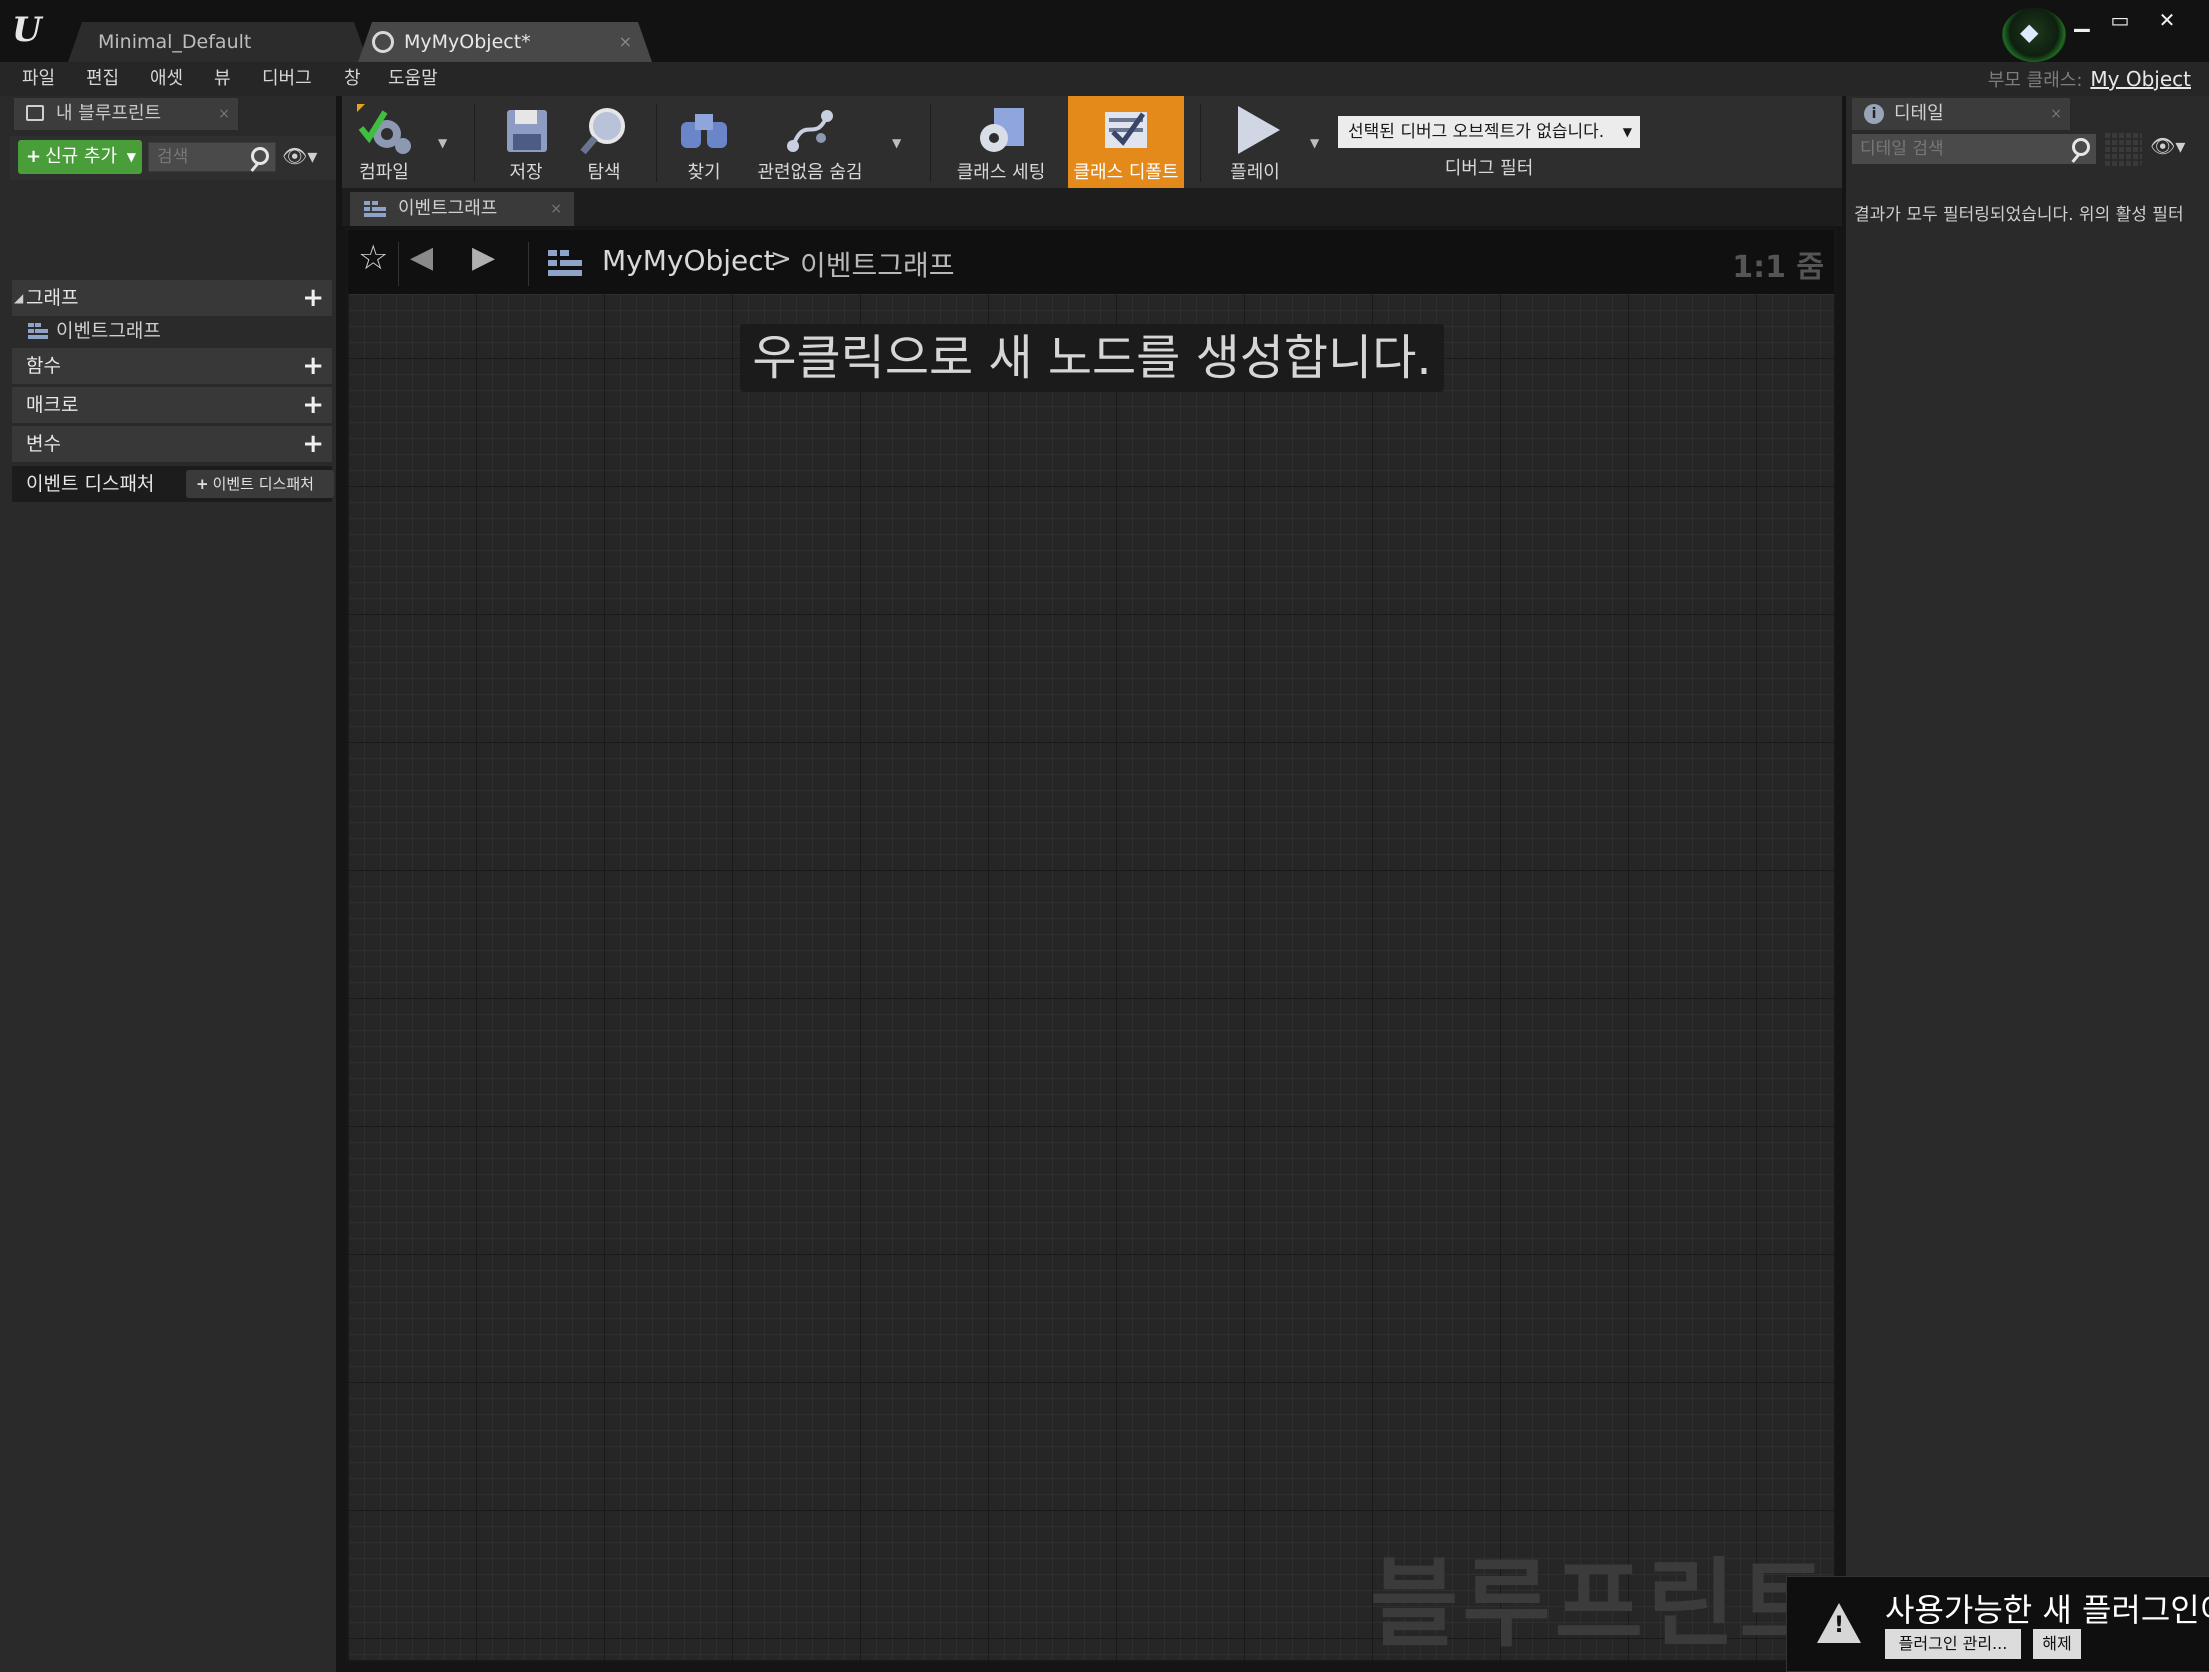  I want to click on title-bar: U Minimal_Default MyMyObject* × ◆ ▁ ▭ ✕, so click(1104, 31).